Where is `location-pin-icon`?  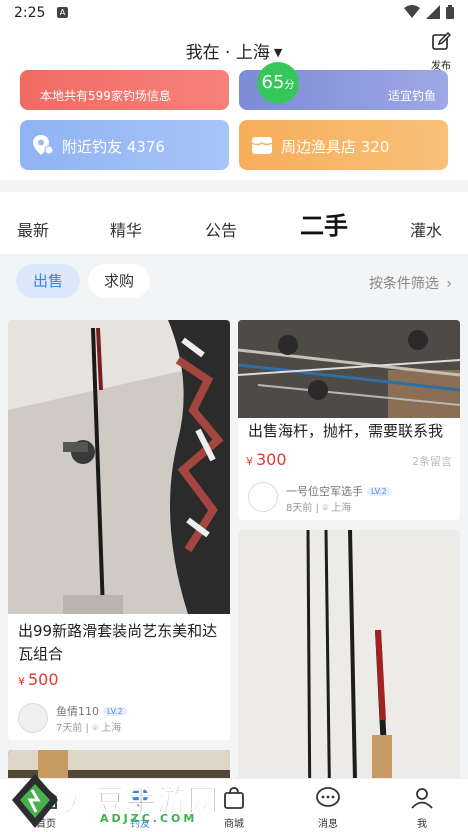
location-pin-icon is located at coordinates (43, 145).